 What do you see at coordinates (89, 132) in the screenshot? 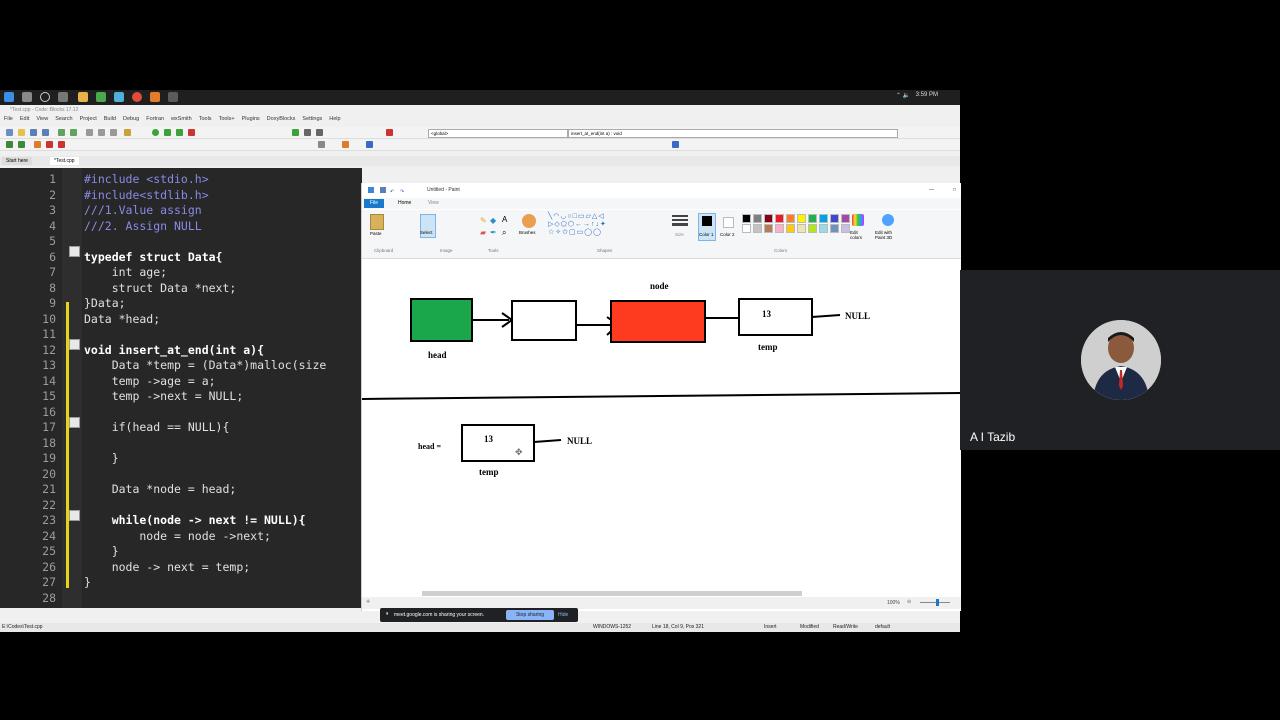
I see `cut-icon` at bounding box center [89, 132].